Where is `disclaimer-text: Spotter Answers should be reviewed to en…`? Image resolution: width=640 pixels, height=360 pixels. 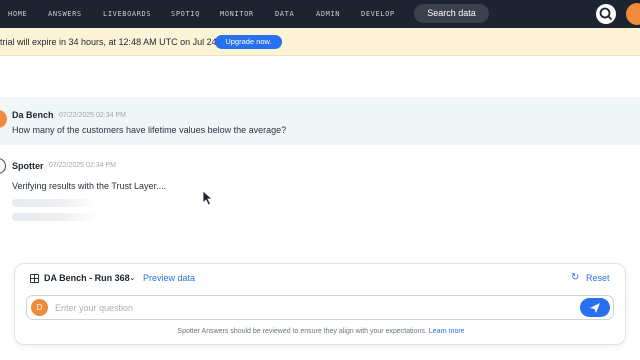
disclaimer-text: Spotter Answers should be reviewed to en… is located at coordinates (302, 331).